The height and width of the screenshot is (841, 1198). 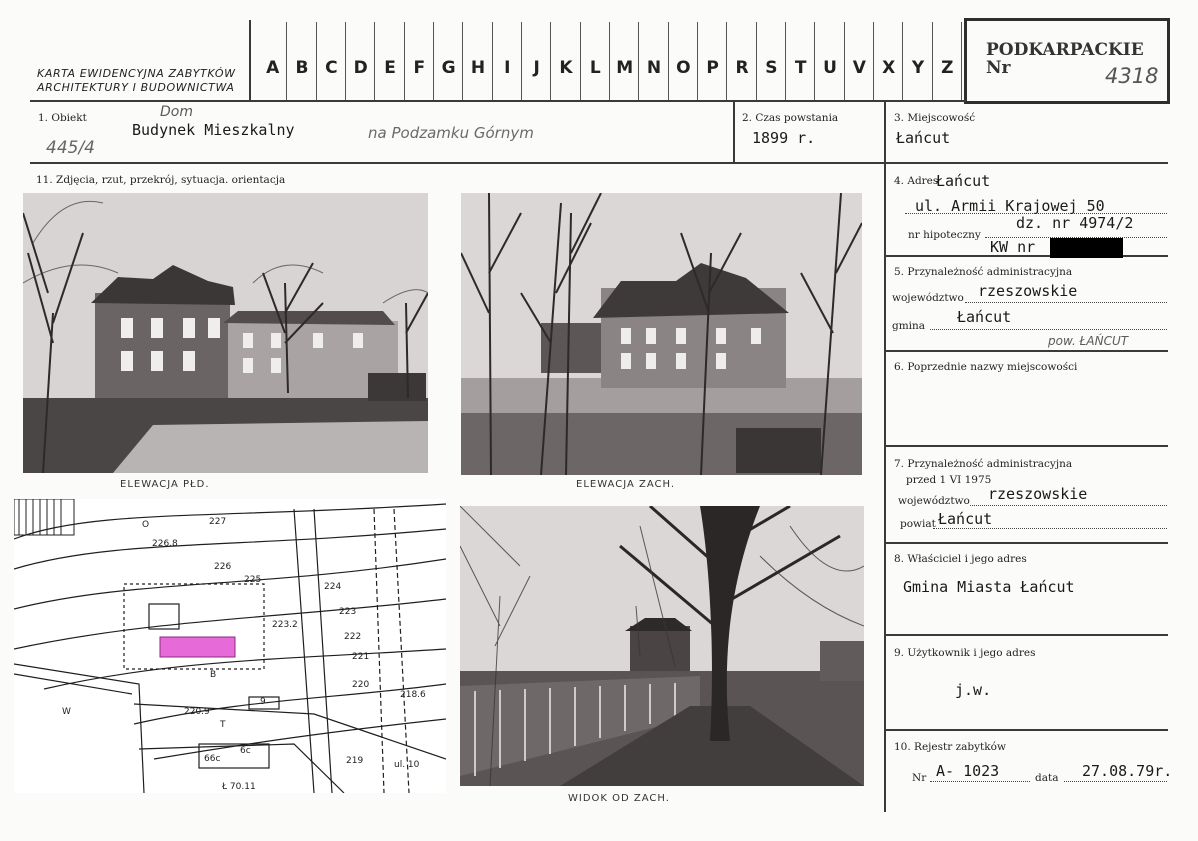 I want to click on obiekt-handwritten-after: na Podzamku Górnym, so click(x=451, y=133).